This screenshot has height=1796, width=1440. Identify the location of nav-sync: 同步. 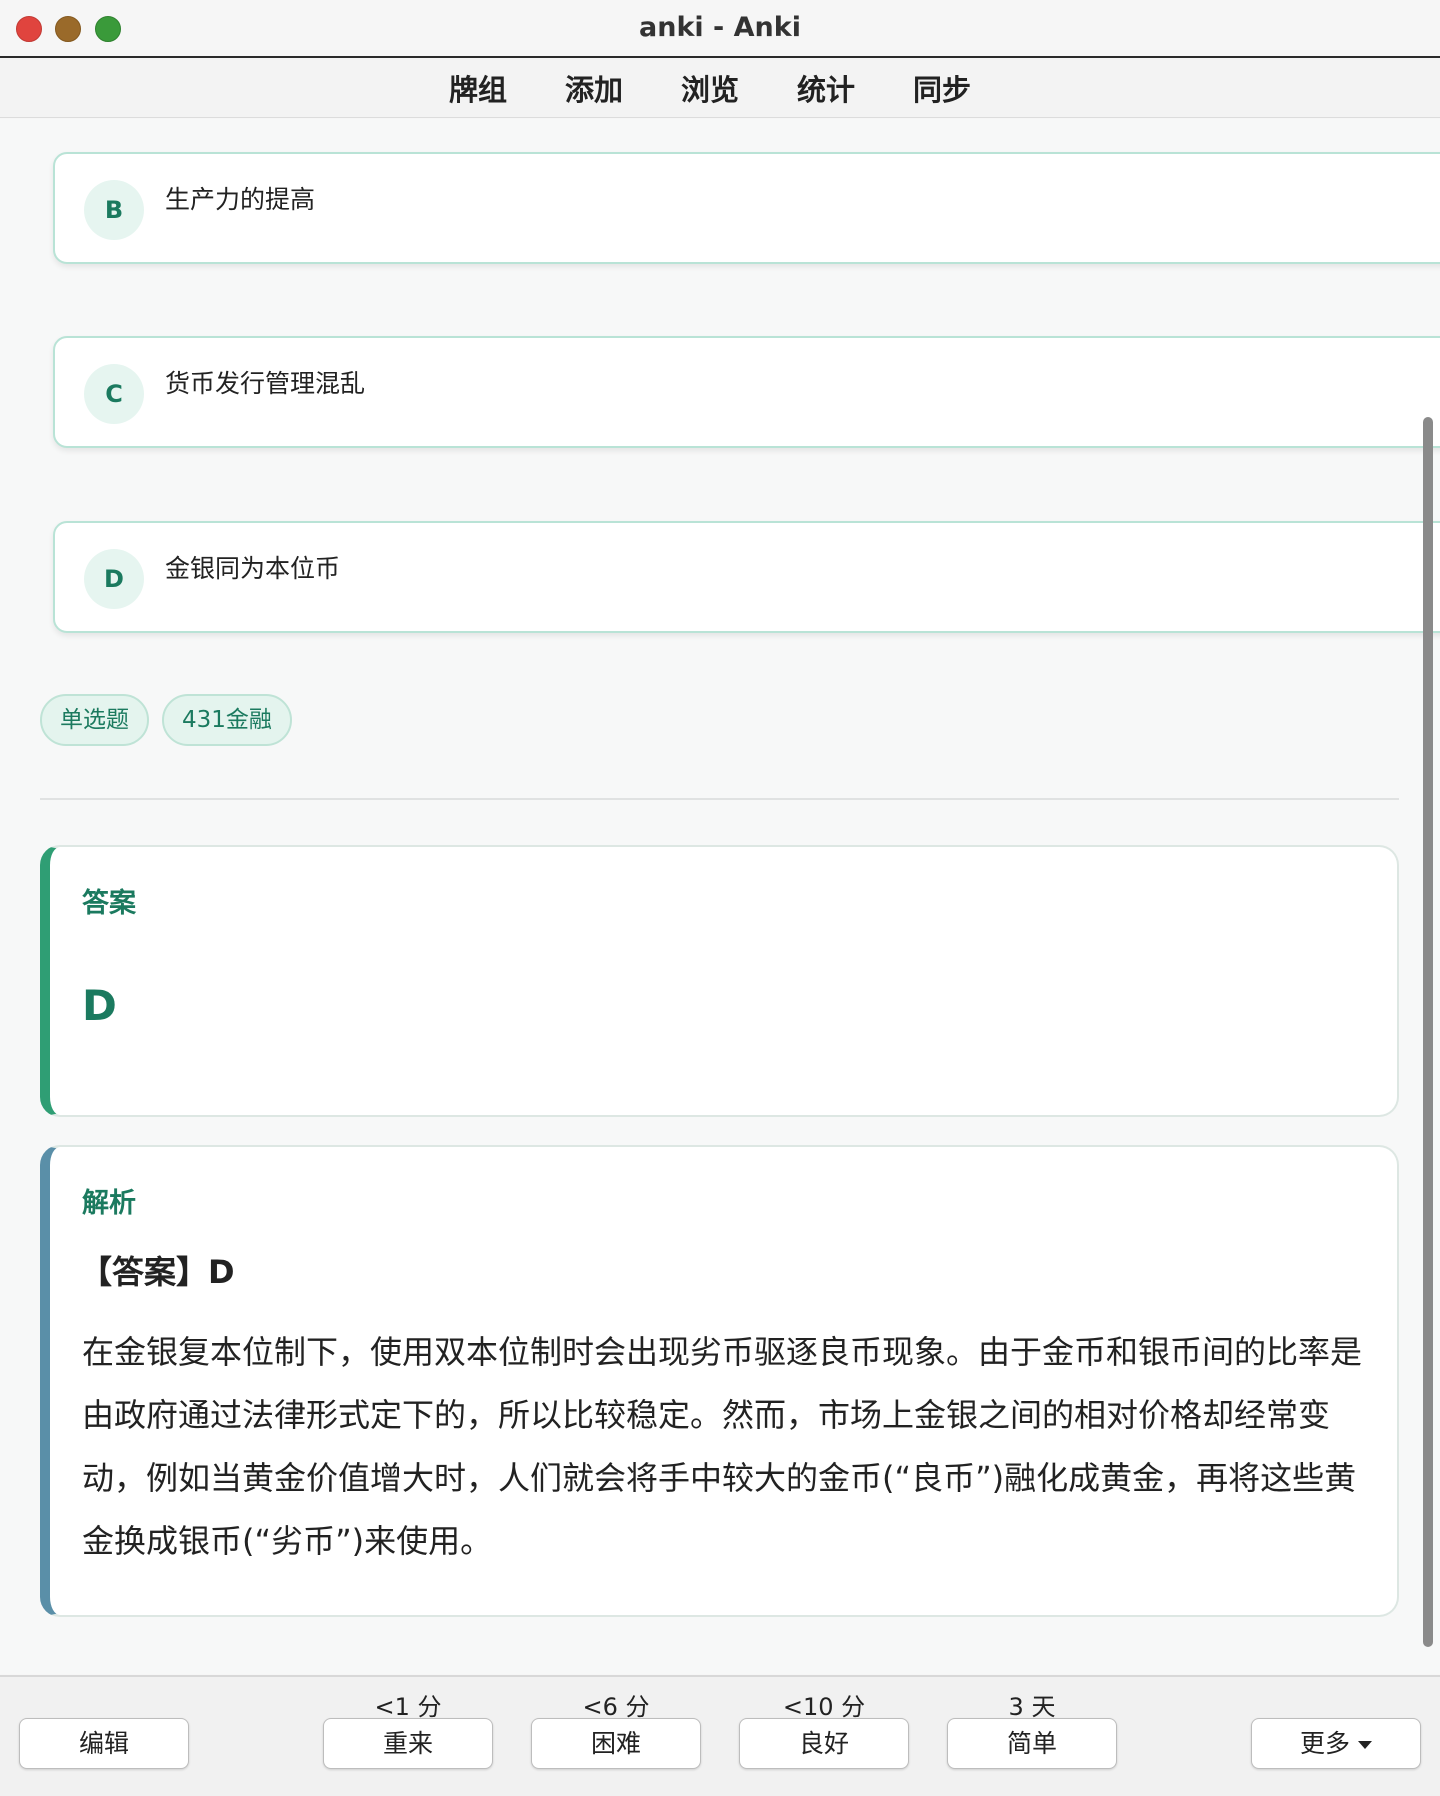
(942, 88).